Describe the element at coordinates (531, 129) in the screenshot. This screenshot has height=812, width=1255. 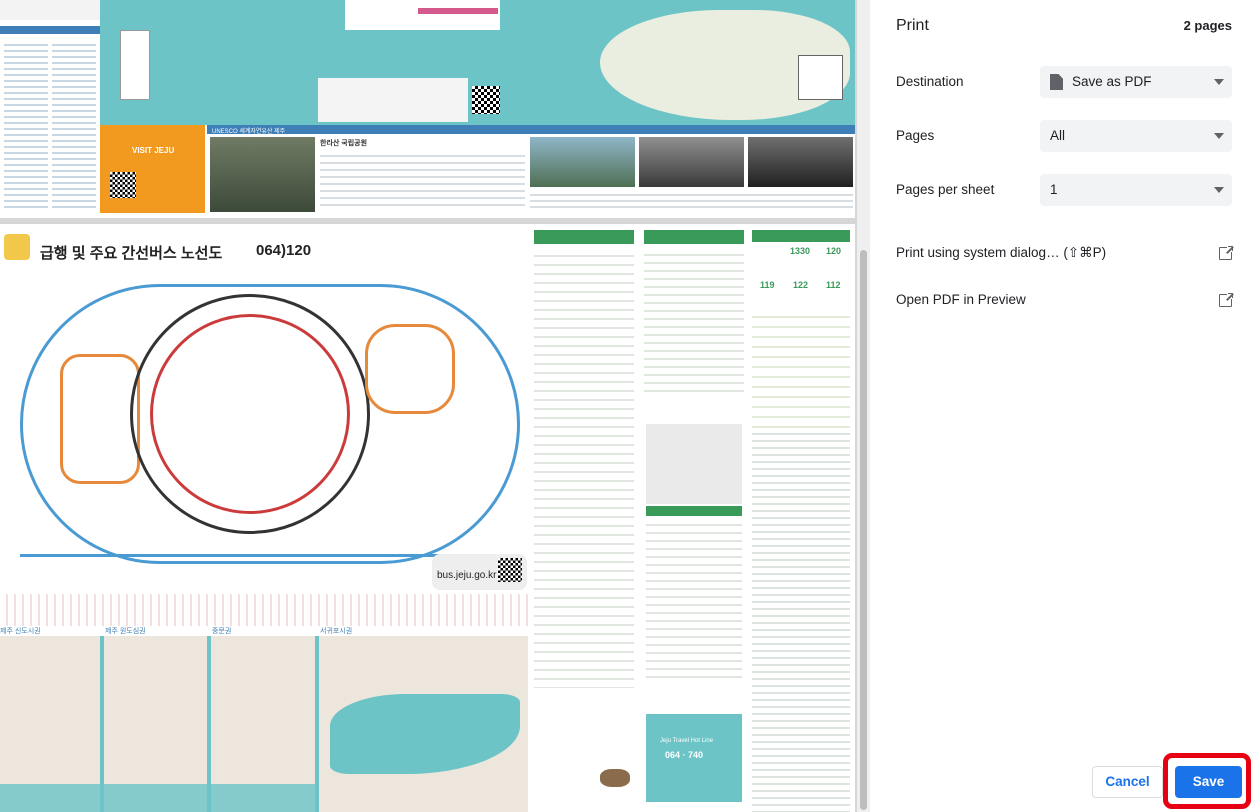
I see `unesco-header` at that location.